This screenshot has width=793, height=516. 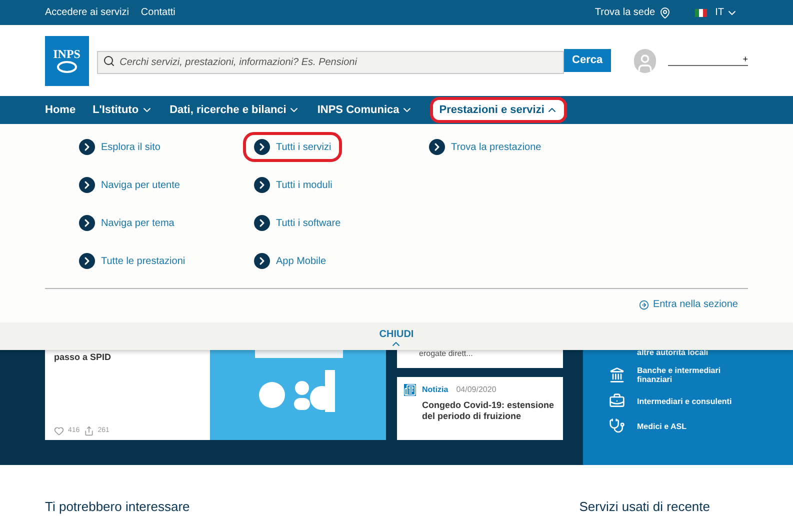 I want to click on top-link: Accedere ai servizi, so click(x=87, y=12).